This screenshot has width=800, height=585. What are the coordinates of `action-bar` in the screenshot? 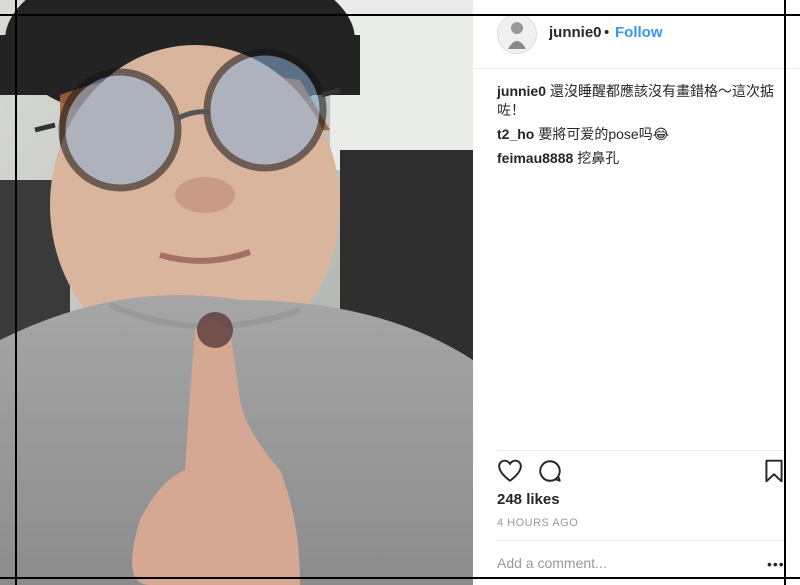 It's located at (642, 473).